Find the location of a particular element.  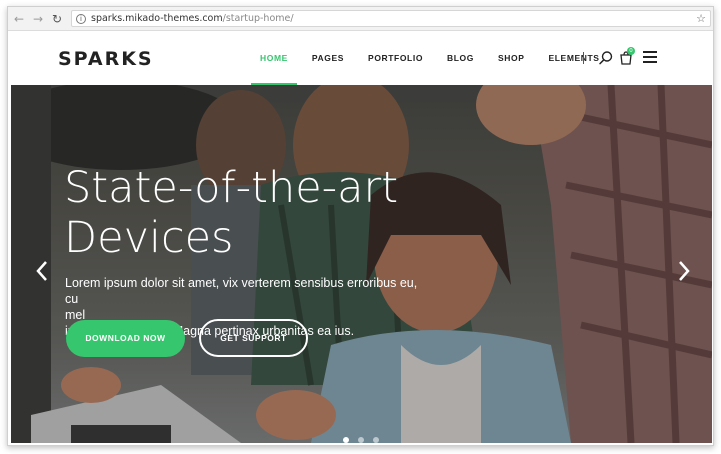

slider-pagination is located at coordinates (365, 440).